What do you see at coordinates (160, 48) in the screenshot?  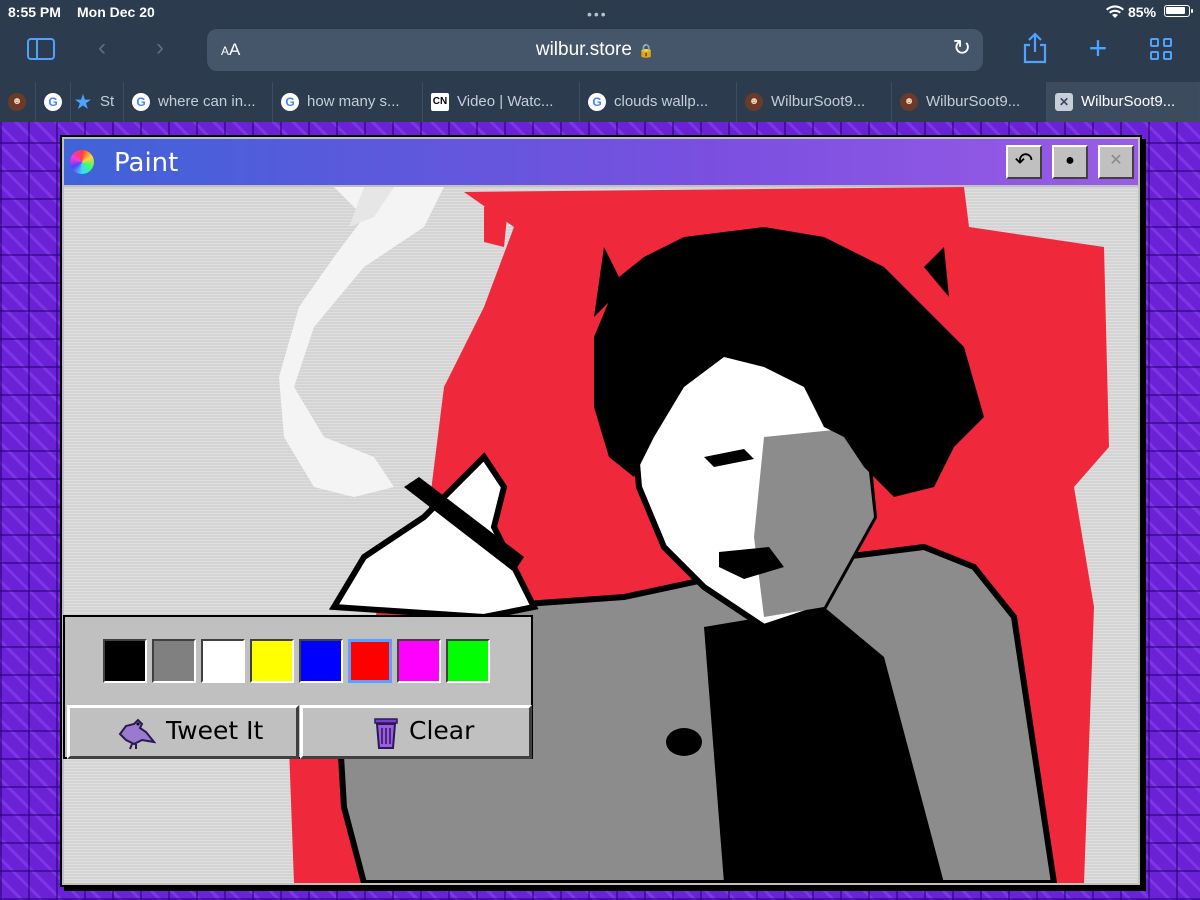 I see `forward-icon: ›` at bounding box center [160, 48].